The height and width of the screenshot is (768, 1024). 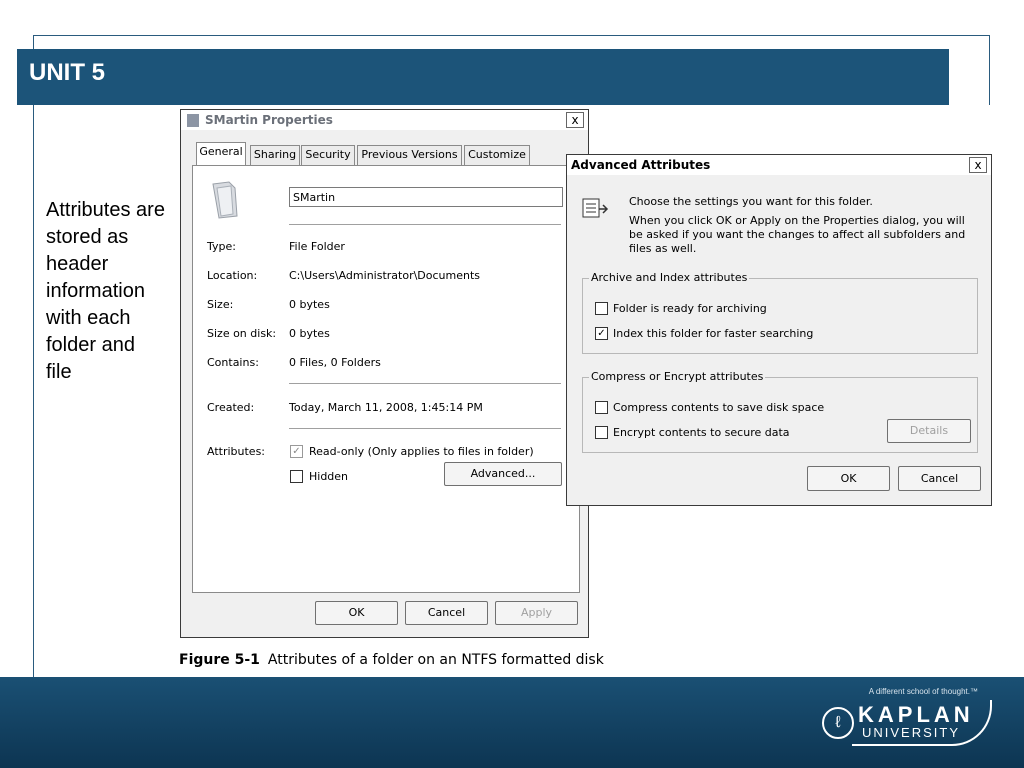 I want to click on properties-title: SMartin Properties, so click(x=269, y=120).